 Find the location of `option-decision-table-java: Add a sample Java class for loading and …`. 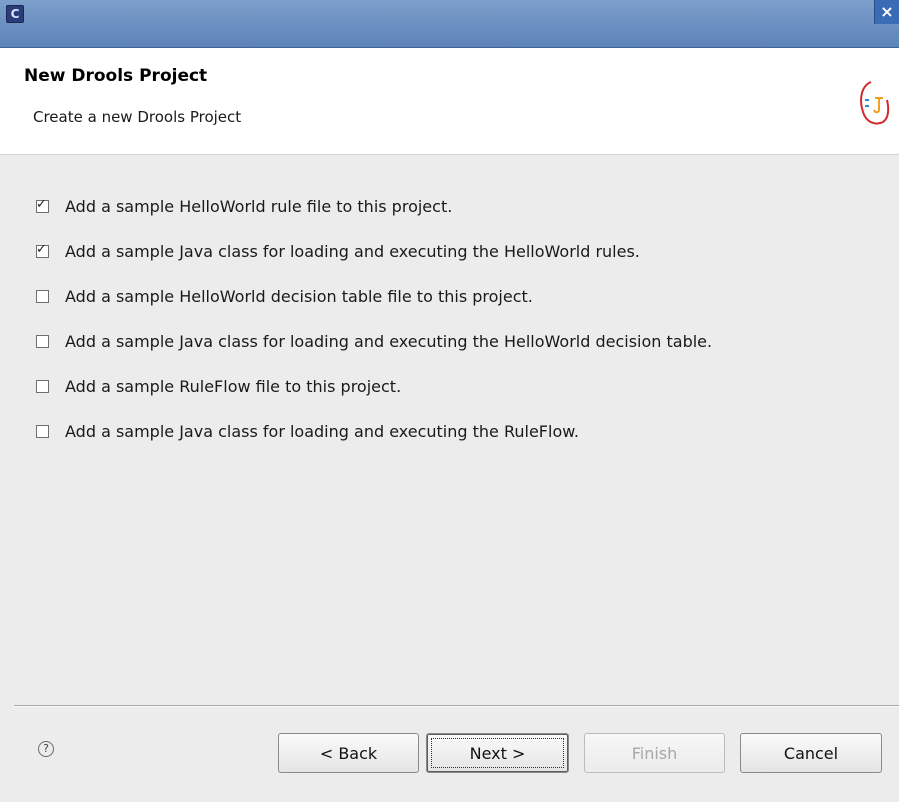

option-decision-table-java: Add a sample Java class for loading and … is located at coordinates (374, 341).